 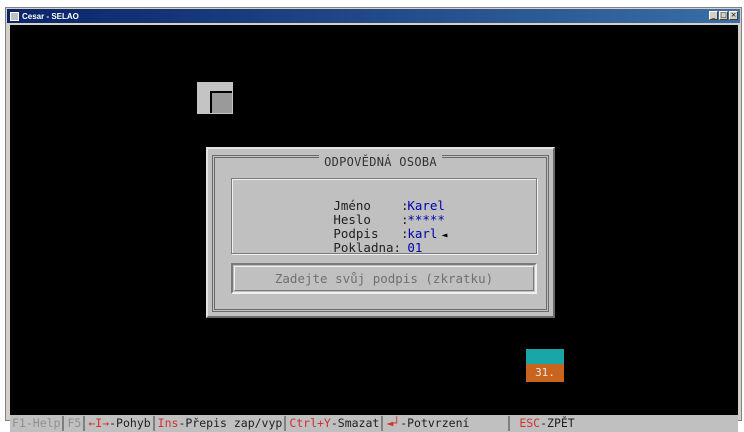 I want to click on dialog-title: ODPOVĚDNÁ OSOBA, so click(x=380, y=162).